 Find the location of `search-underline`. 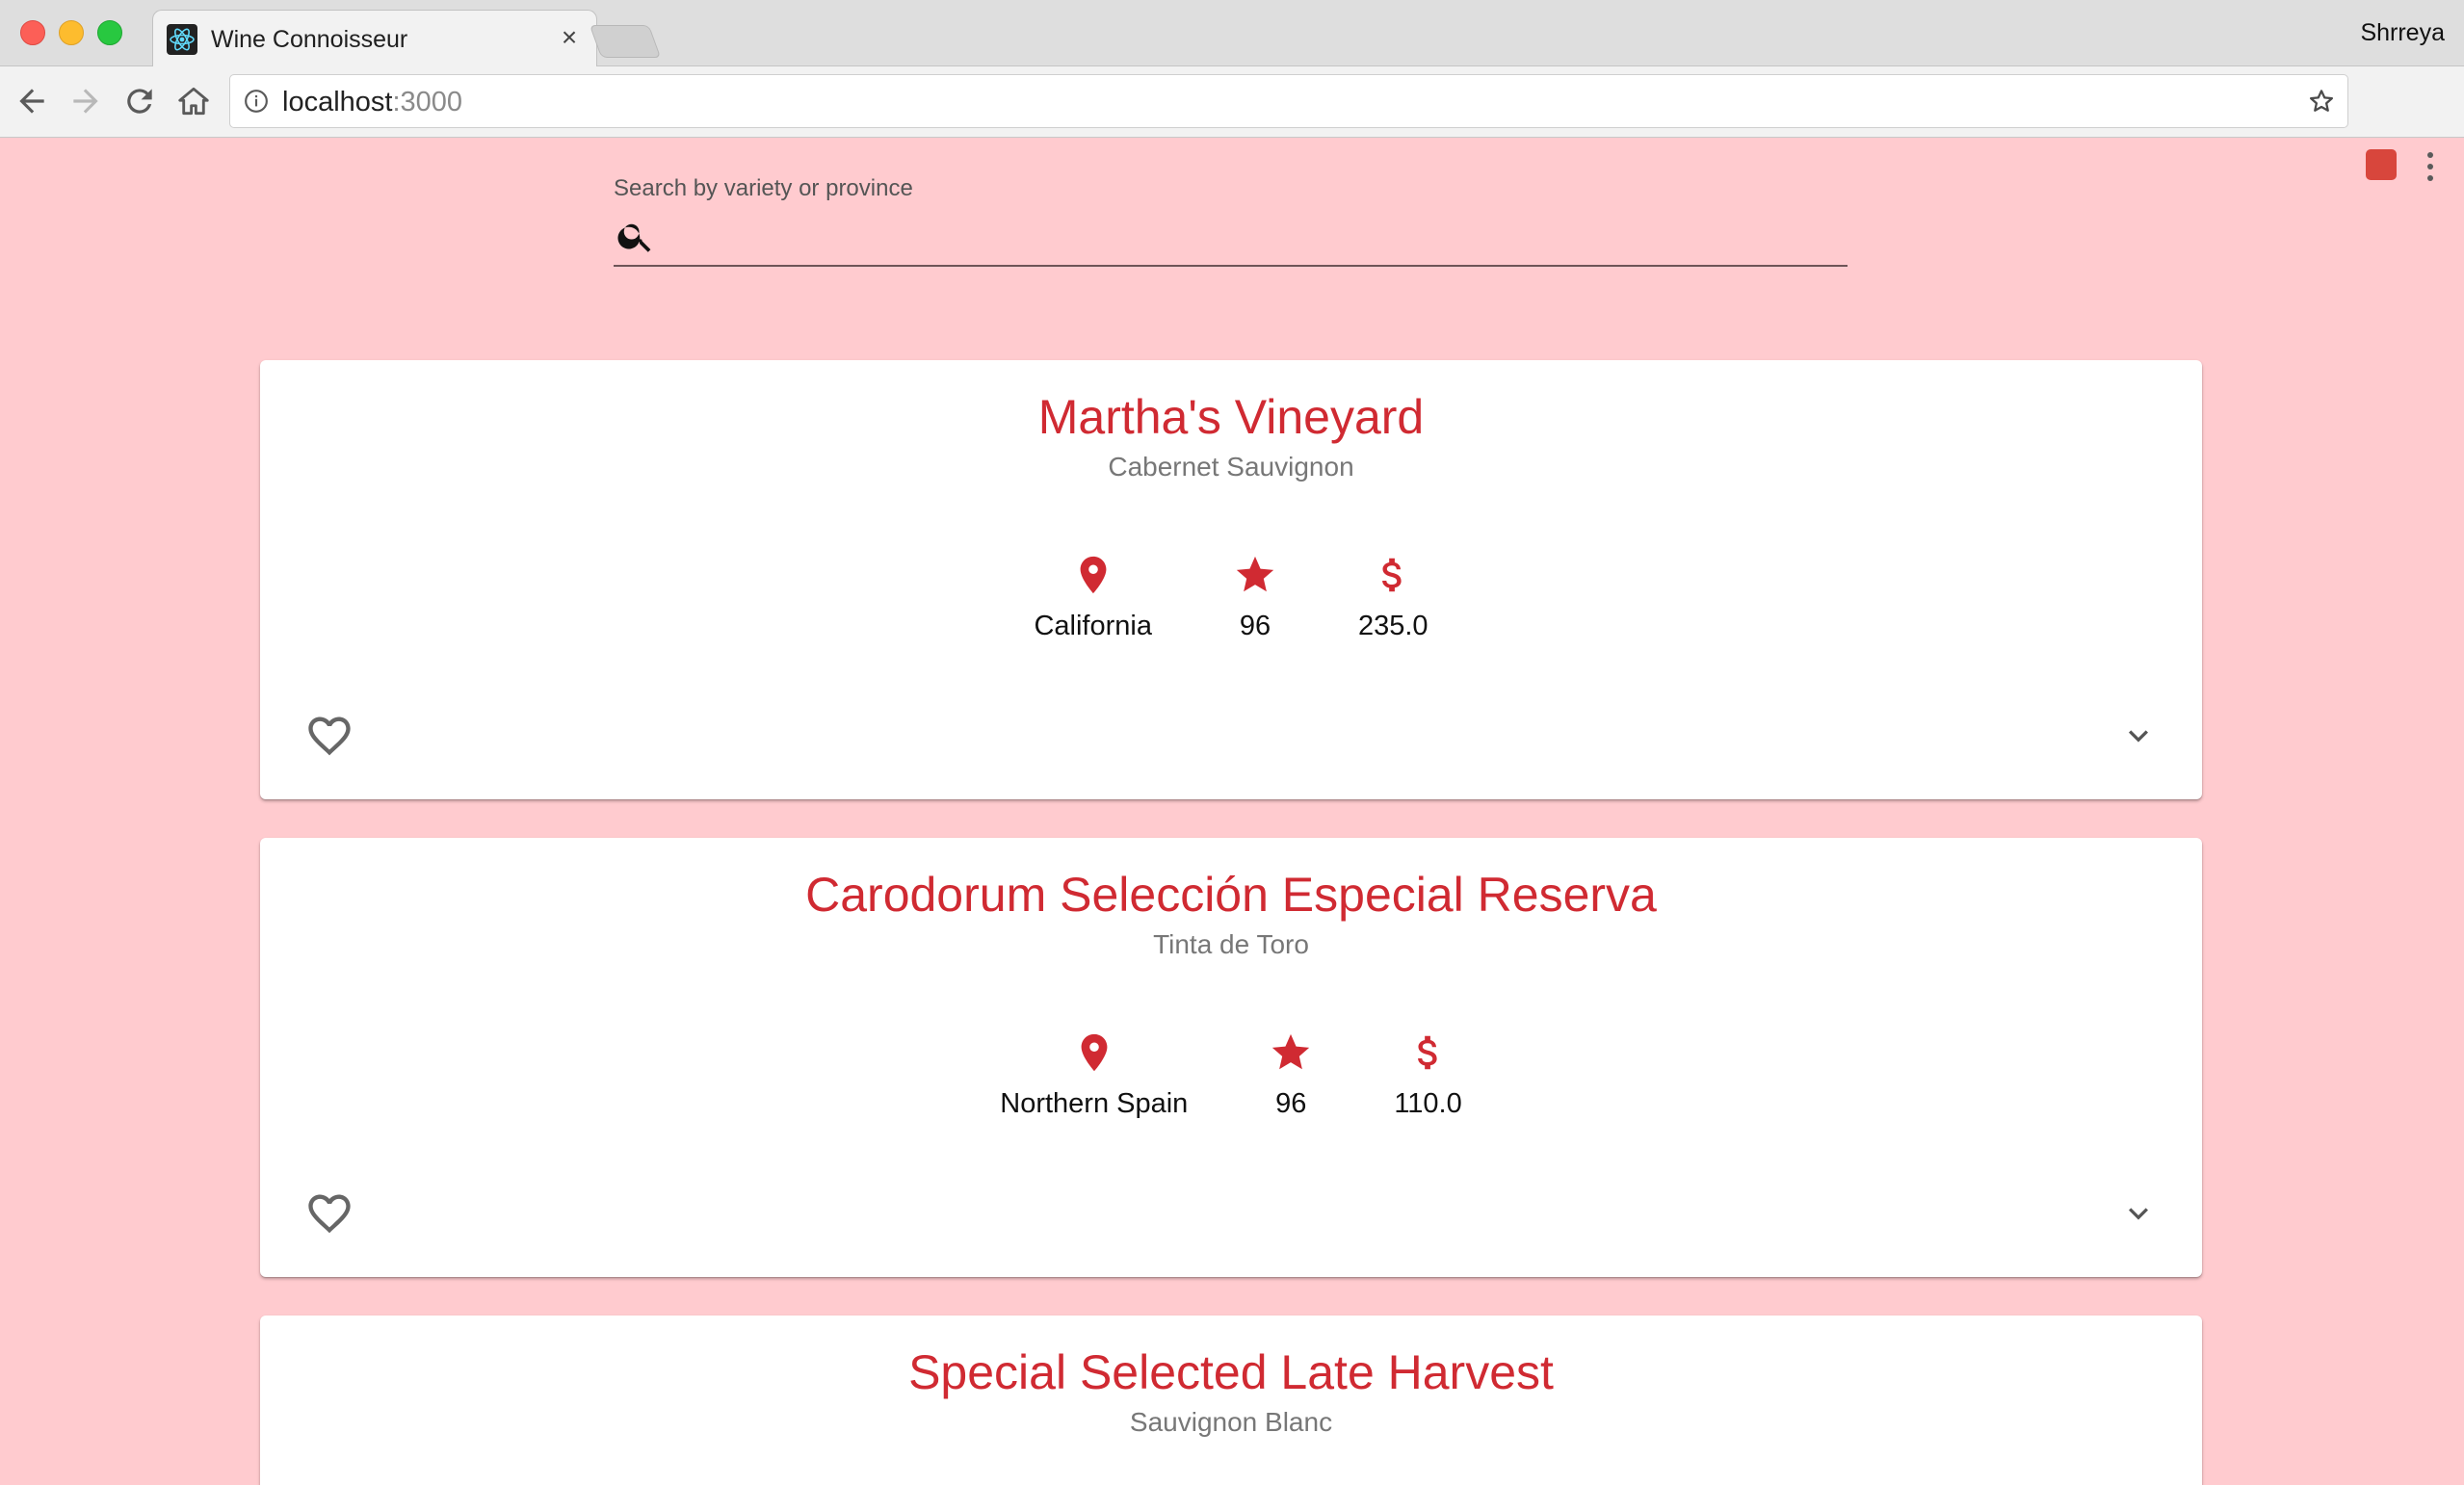

search-underline is located at coordinates (1231, 266).